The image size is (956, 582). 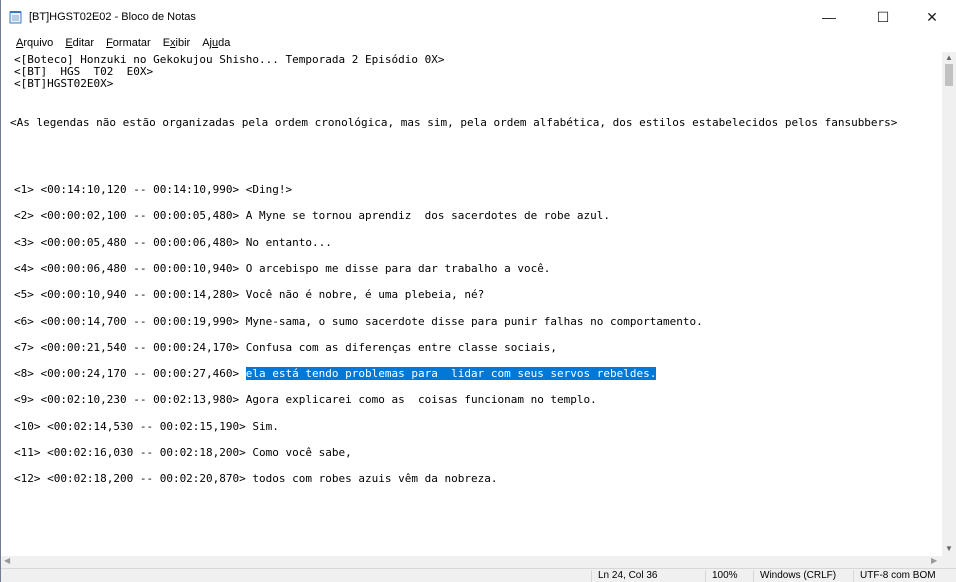 What do you see at coordinates (133, 479) in the screenshot?
I see `subtitle-timestamp: <12> <00:02:18,200 -- 00:02:20,870>` at bounding box center [133, 479].